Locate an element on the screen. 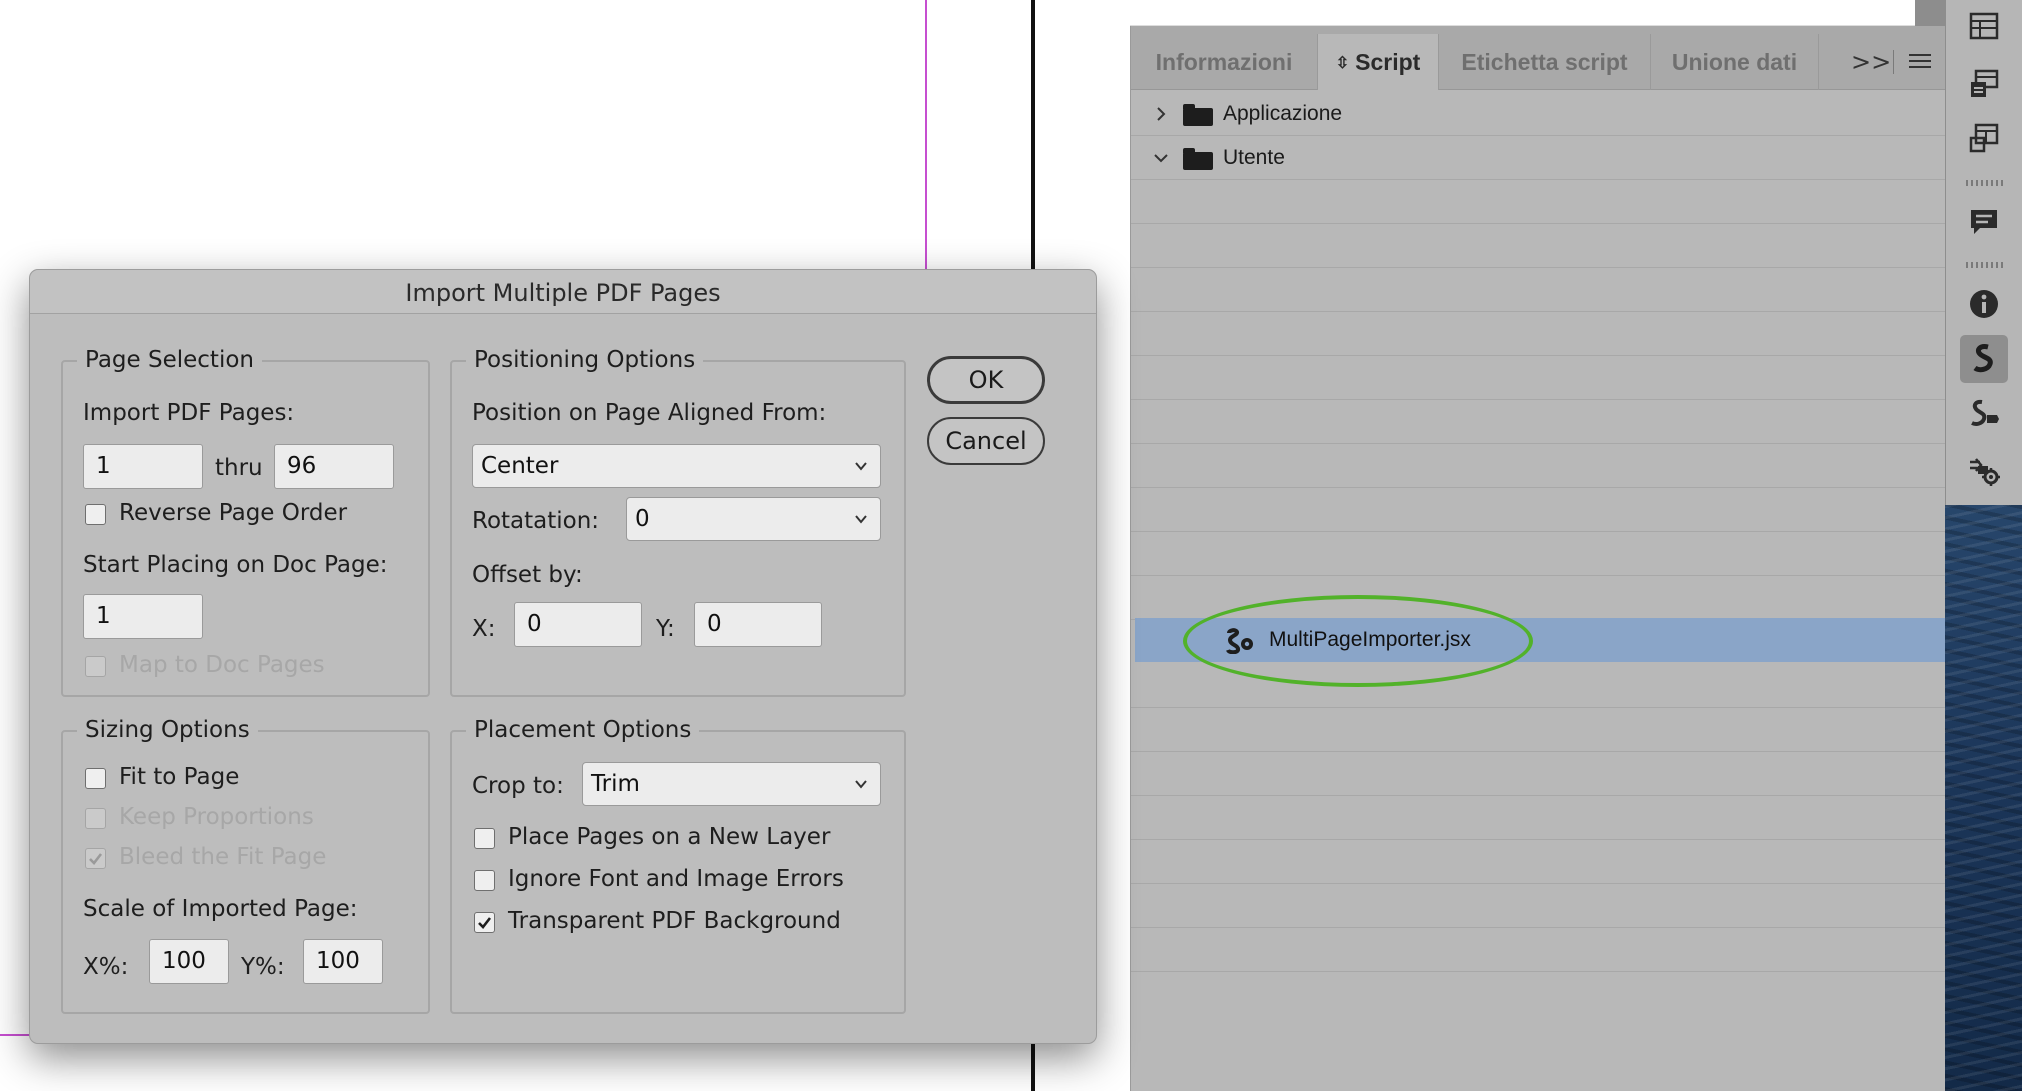  scale-x-label: X%: is located at coordinates (106, 967).